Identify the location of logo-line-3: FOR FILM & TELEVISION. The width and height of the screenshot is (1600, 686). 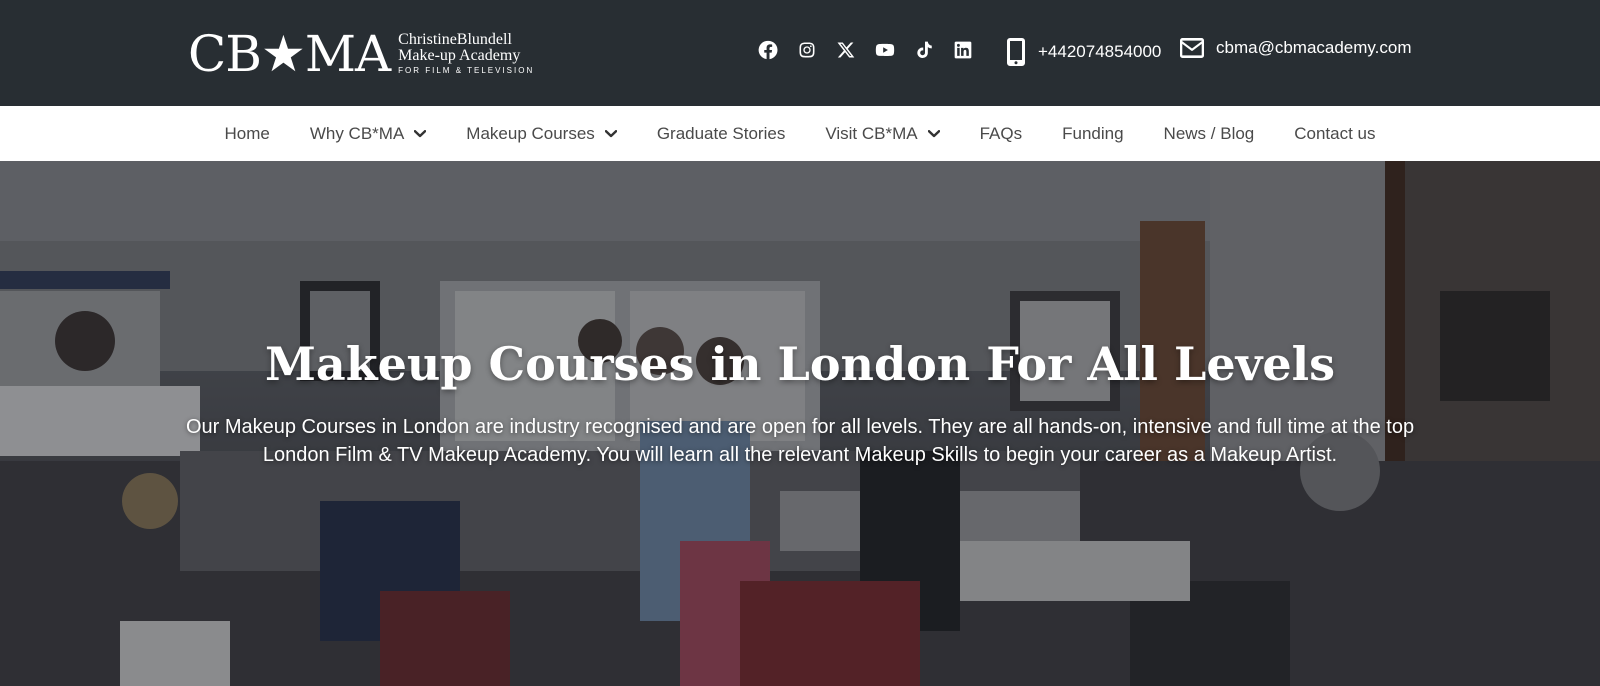
(466, 70).